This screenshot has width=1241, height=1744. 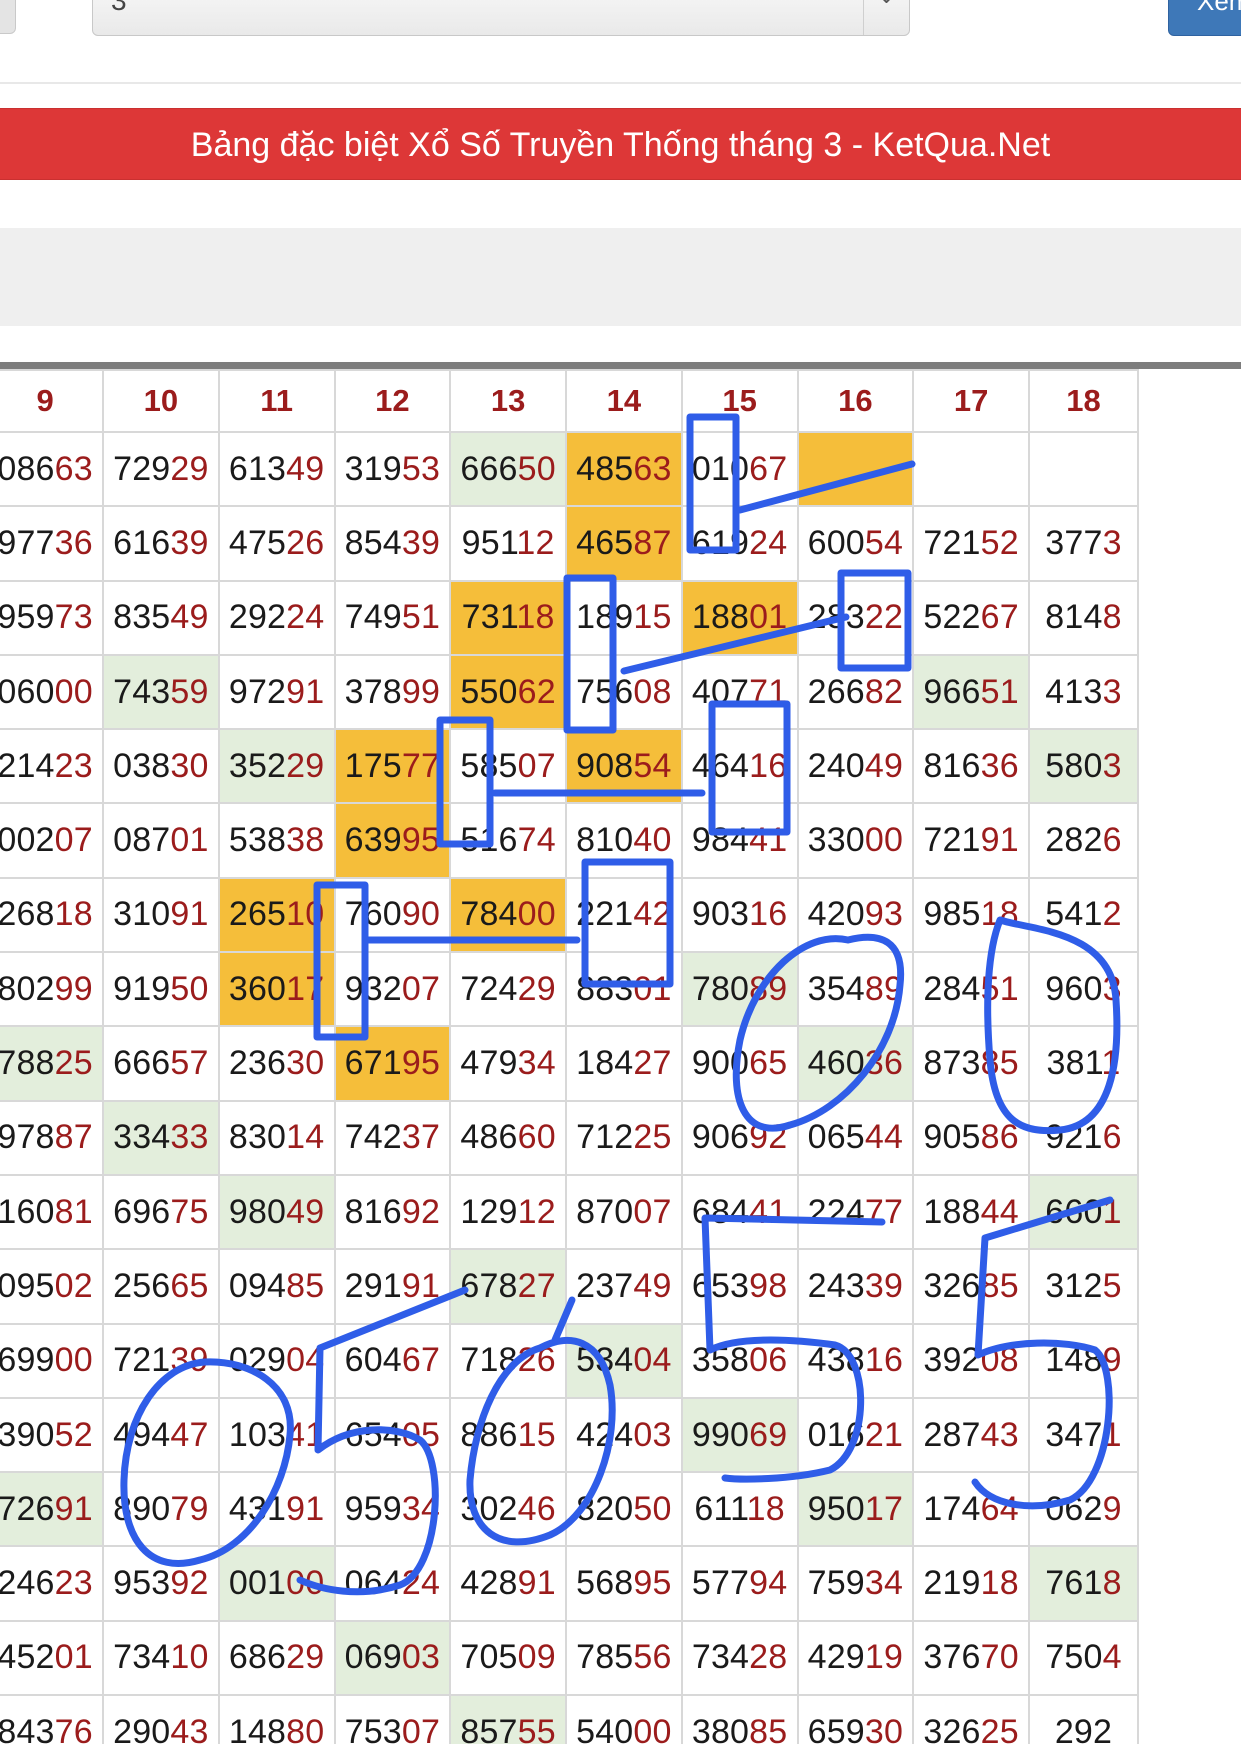 What do you see at coordinates (999, 1583) in the screenshot?
I see `result-tail-digits: 18` at bounding box center [999, 1583].